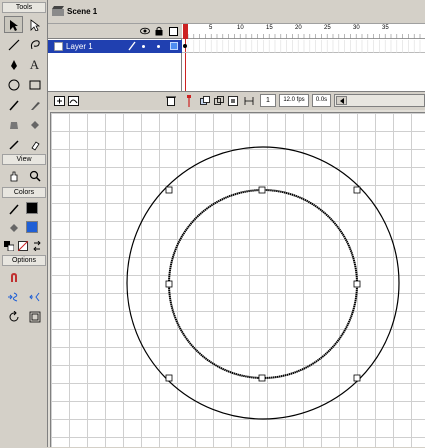 The height and width of the screenshot is (448, 425). What do you see at coordinates (34, 175) in the screenshot?
I see `zoom-tool-icon` at bounding box center [34, 175].